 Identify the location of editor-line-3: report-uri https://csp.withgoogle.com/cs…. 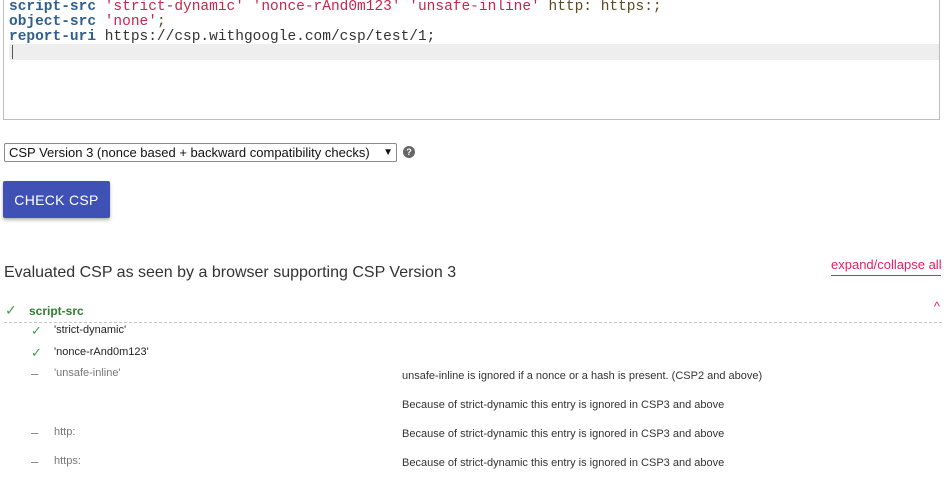
(222, 37).